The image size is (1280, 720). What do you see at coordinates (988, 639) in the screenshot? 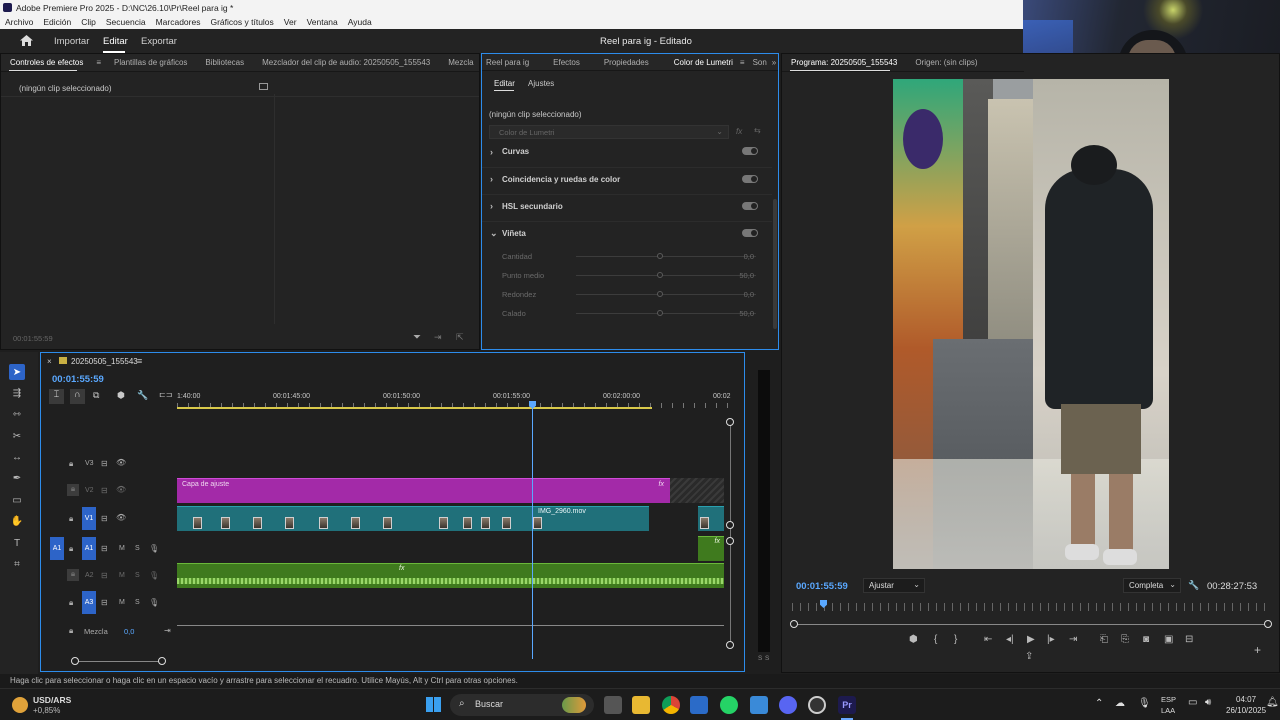
I see `goto-in-icon: ⇤` at bounding box center [988, 639].